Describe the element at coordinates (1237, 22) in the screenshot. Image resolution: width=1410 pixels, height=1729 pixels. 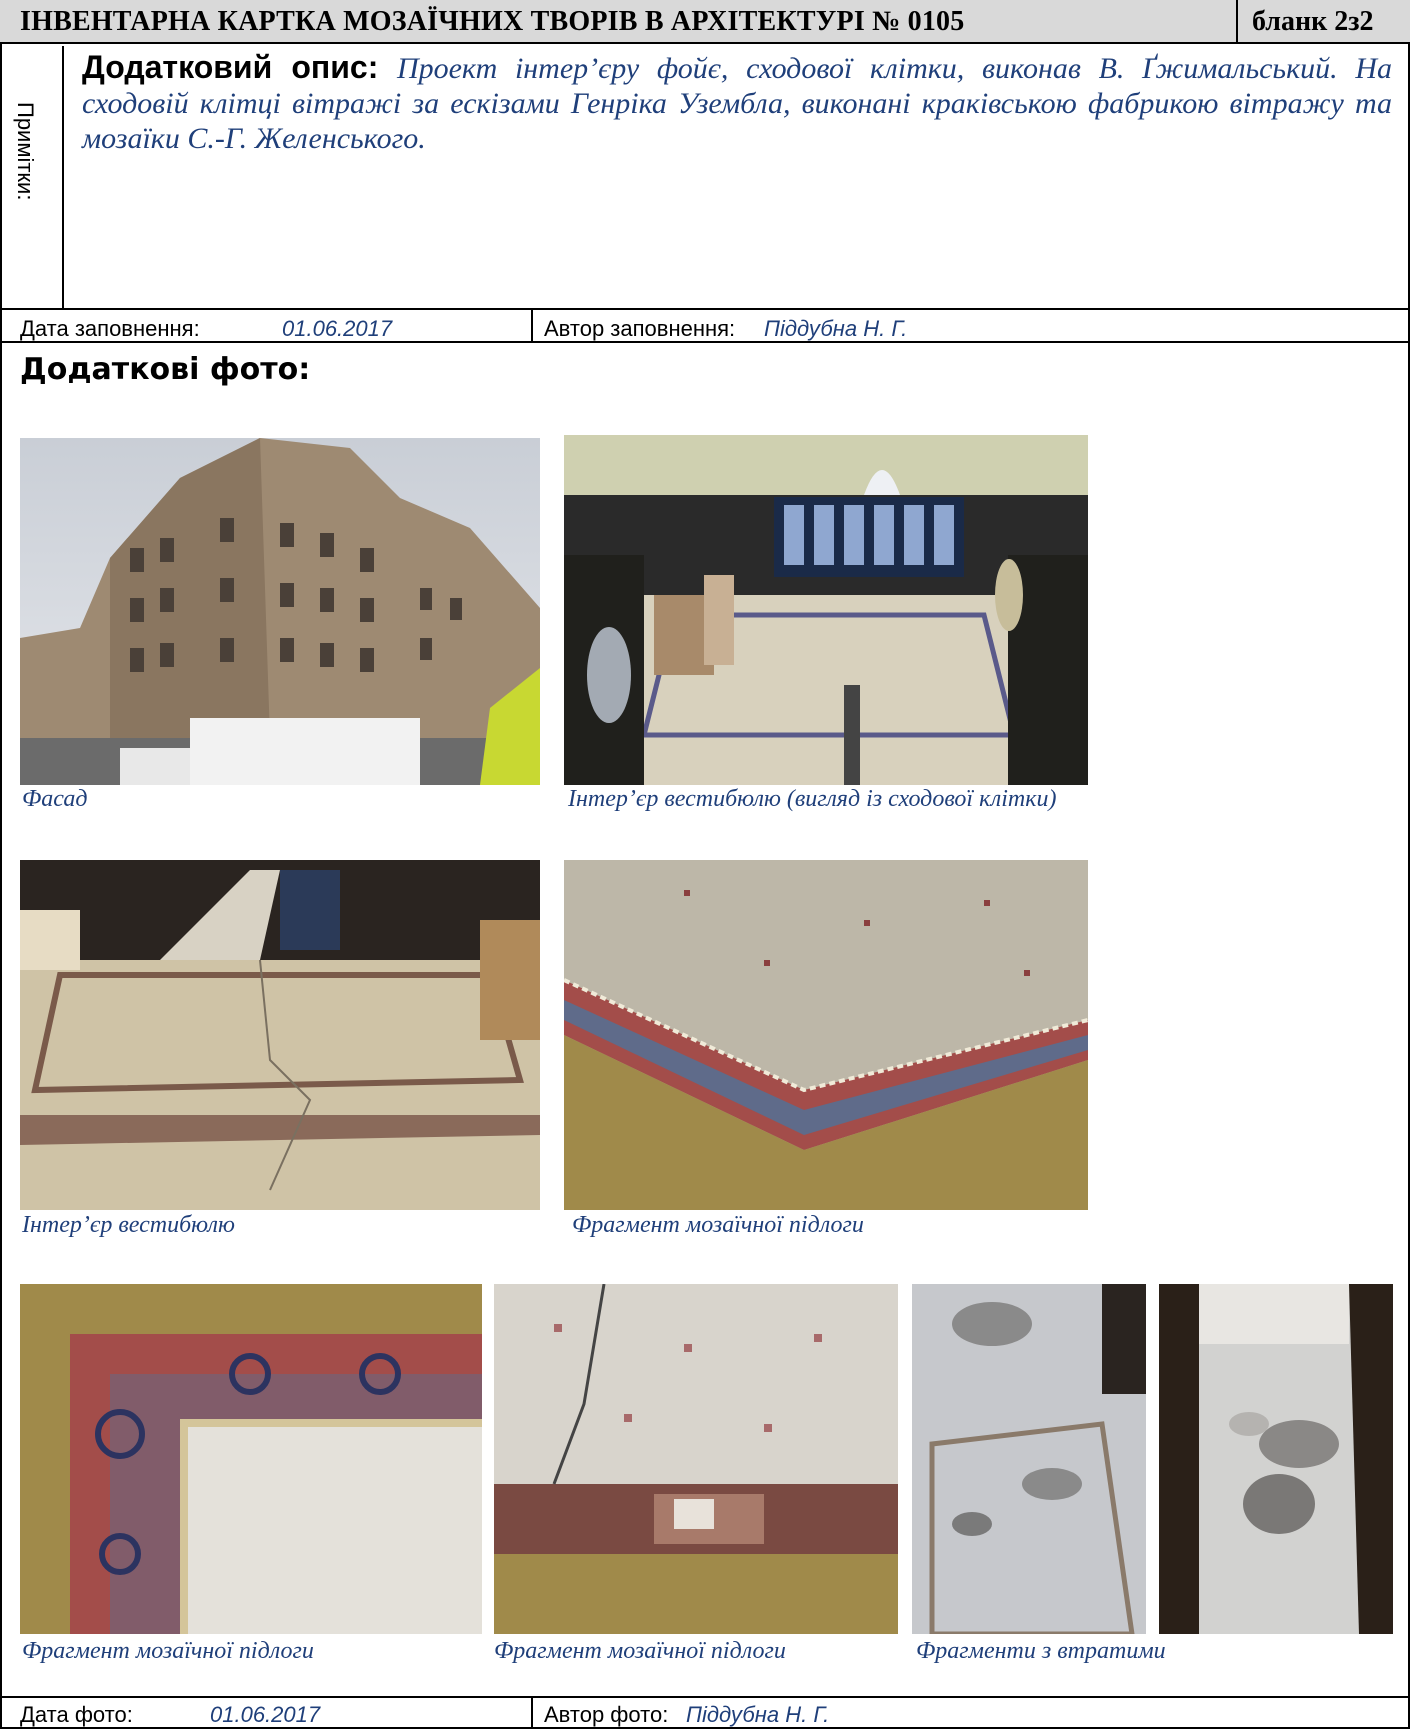
I see `header-divider` at that location.